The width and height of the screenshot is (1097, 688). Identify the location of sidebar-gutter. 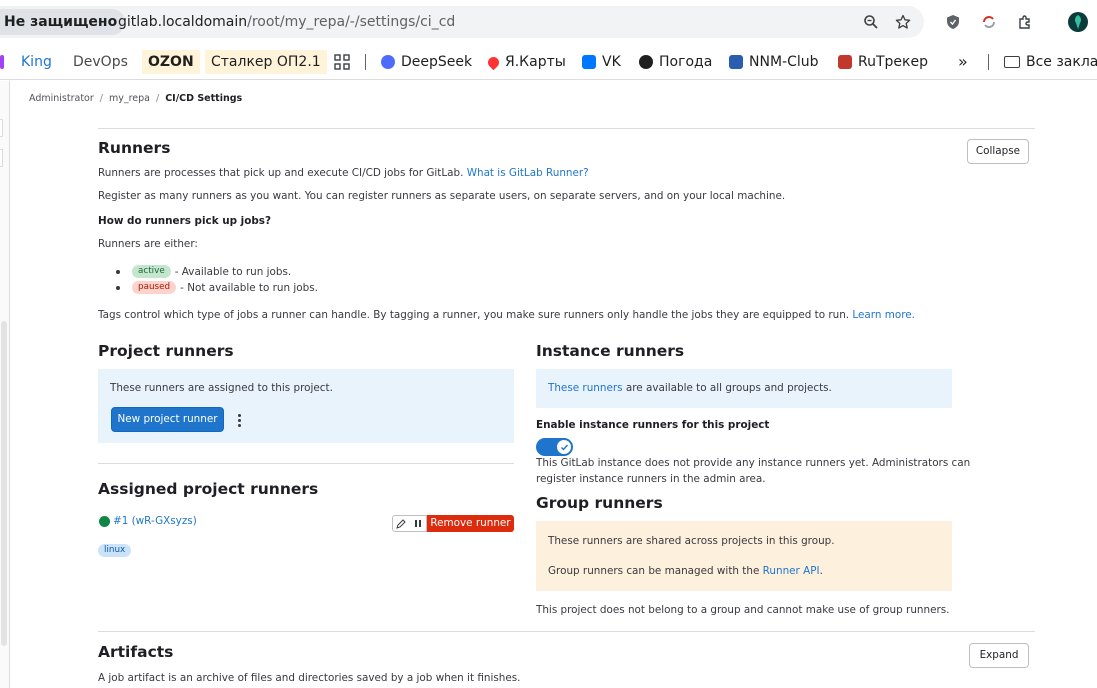
(5, 384).